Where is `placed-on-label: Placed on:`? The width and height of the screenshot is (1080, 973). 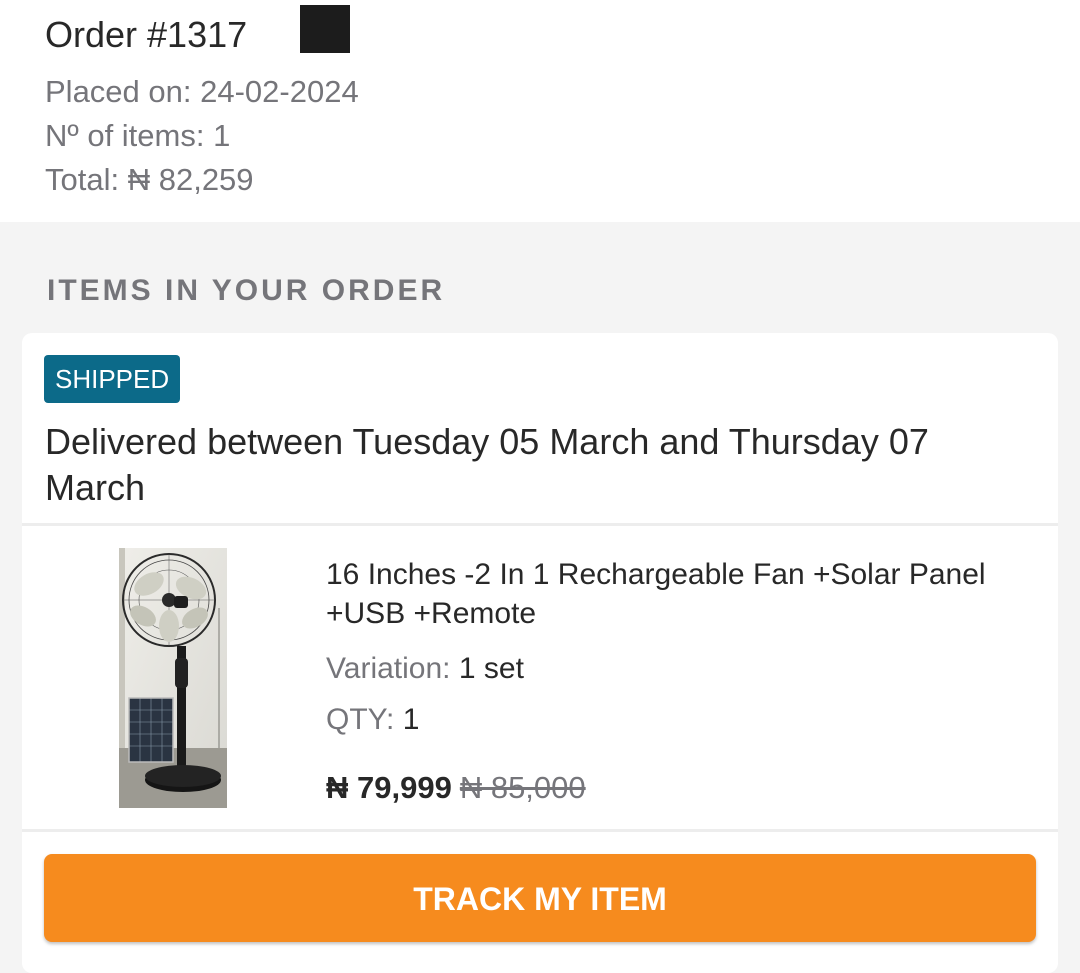 placed-on-label: Placed on: is located at coordinates (123, 91).